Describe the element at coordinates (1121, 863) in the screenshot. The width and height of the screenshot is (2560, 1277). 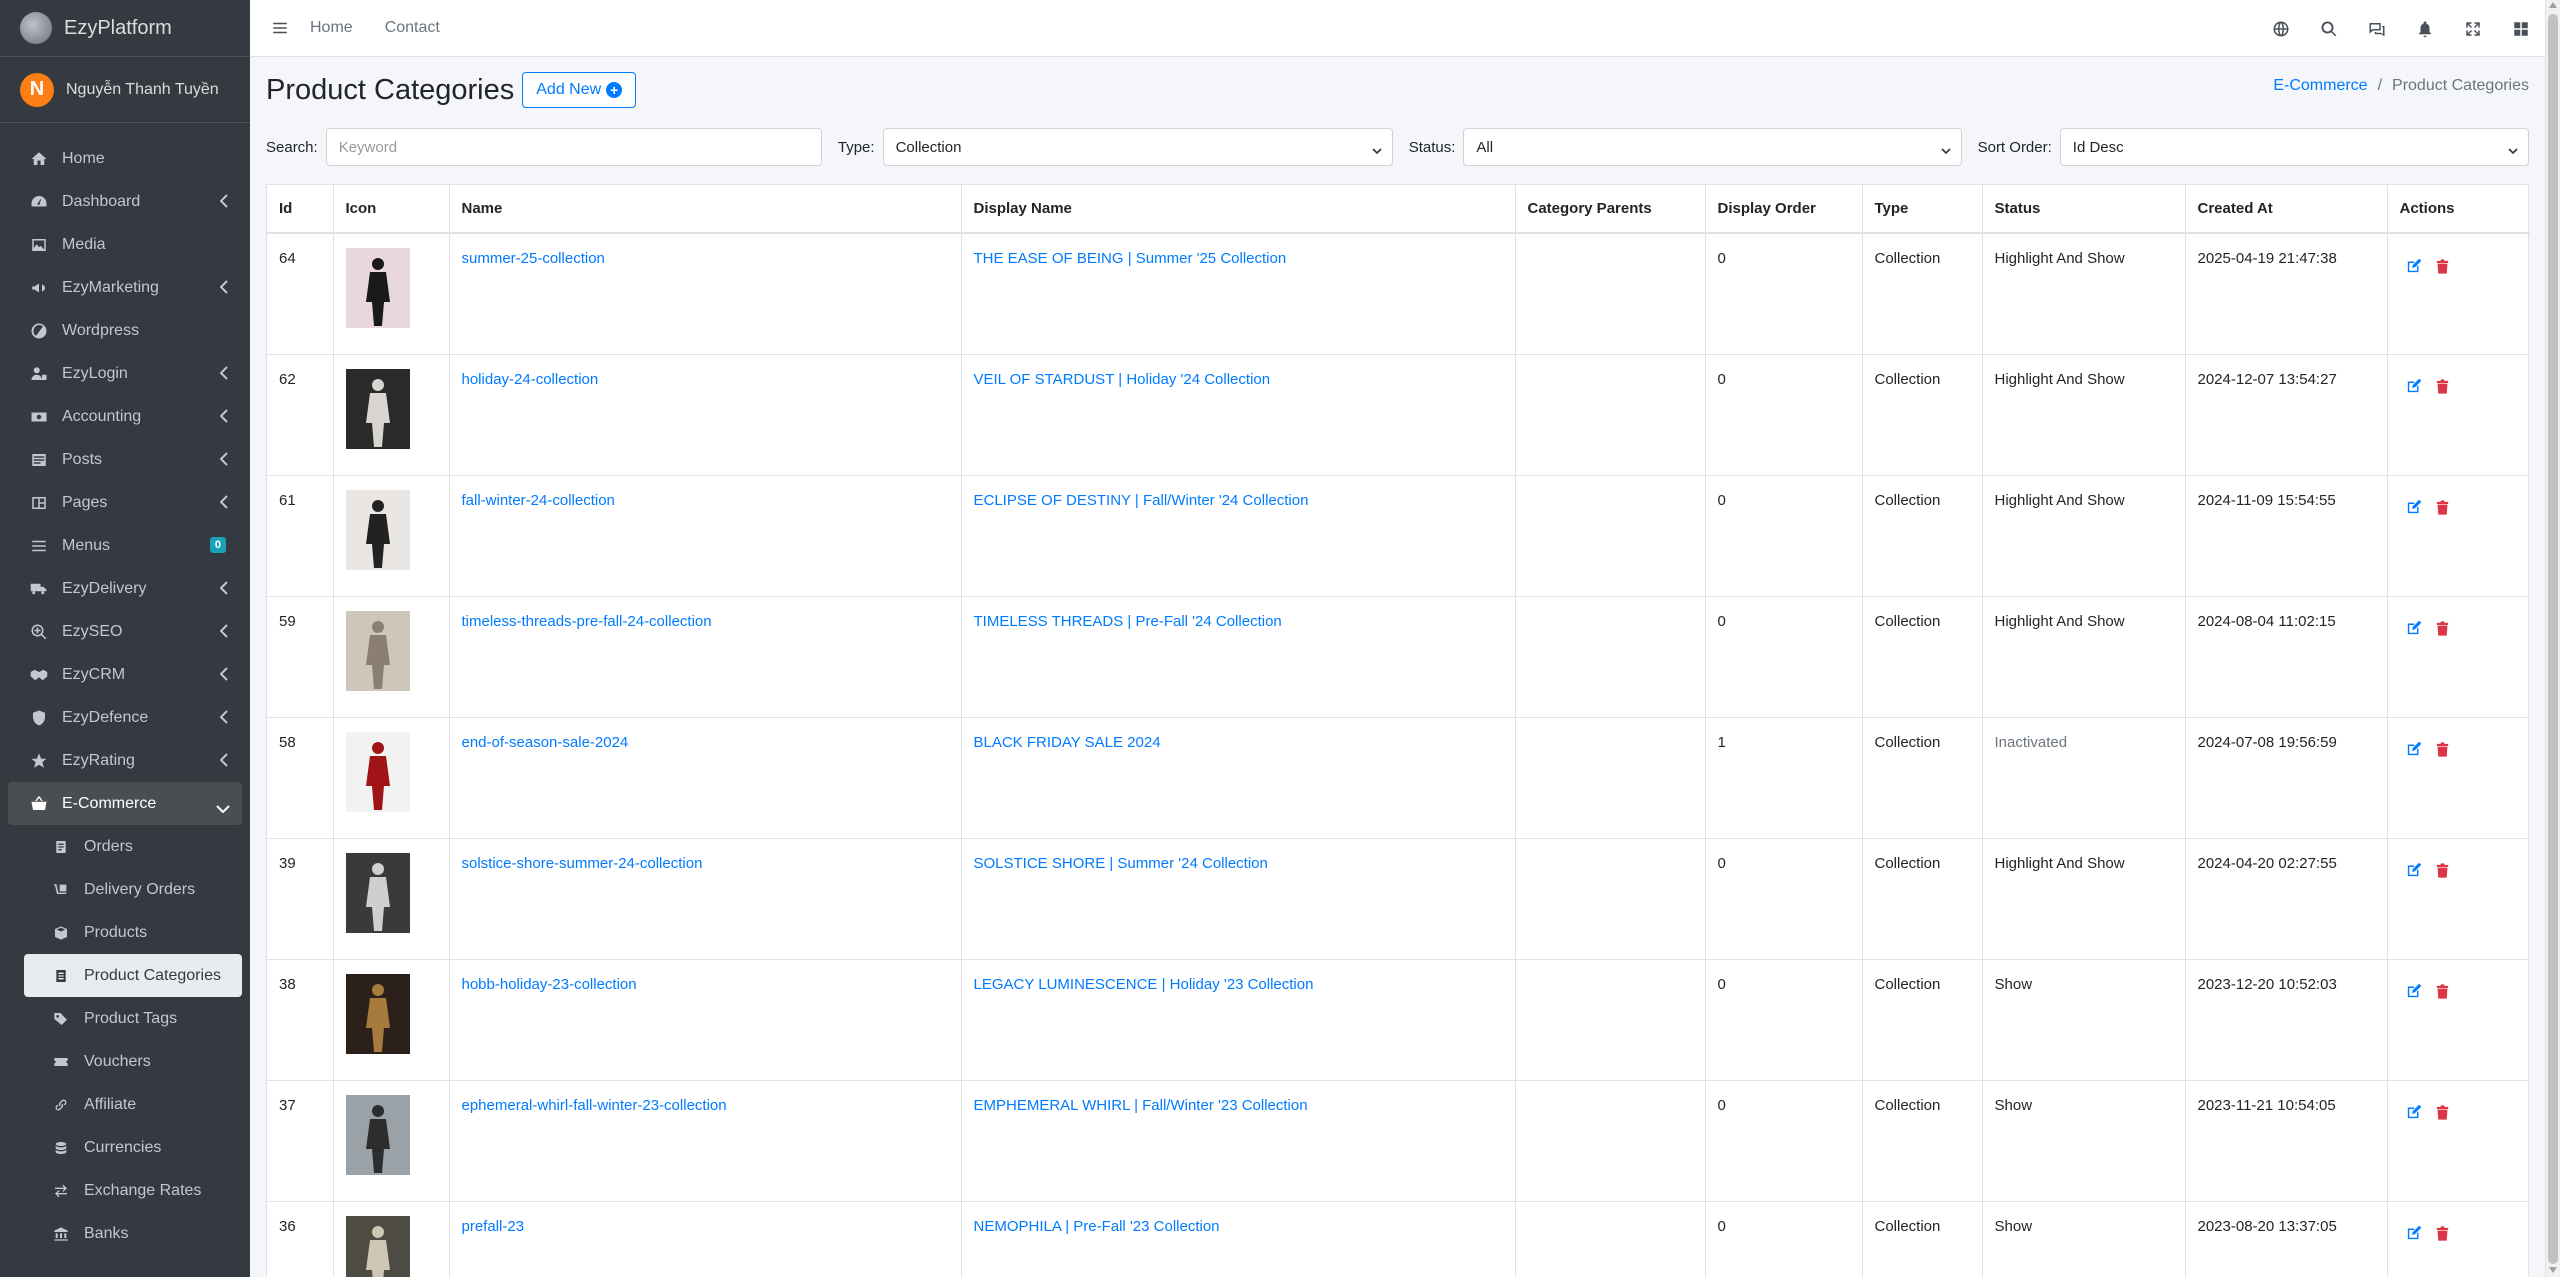
I see `category-display-name-link: SOLSTICE SHORE | Summer '24 Collection` at that location.